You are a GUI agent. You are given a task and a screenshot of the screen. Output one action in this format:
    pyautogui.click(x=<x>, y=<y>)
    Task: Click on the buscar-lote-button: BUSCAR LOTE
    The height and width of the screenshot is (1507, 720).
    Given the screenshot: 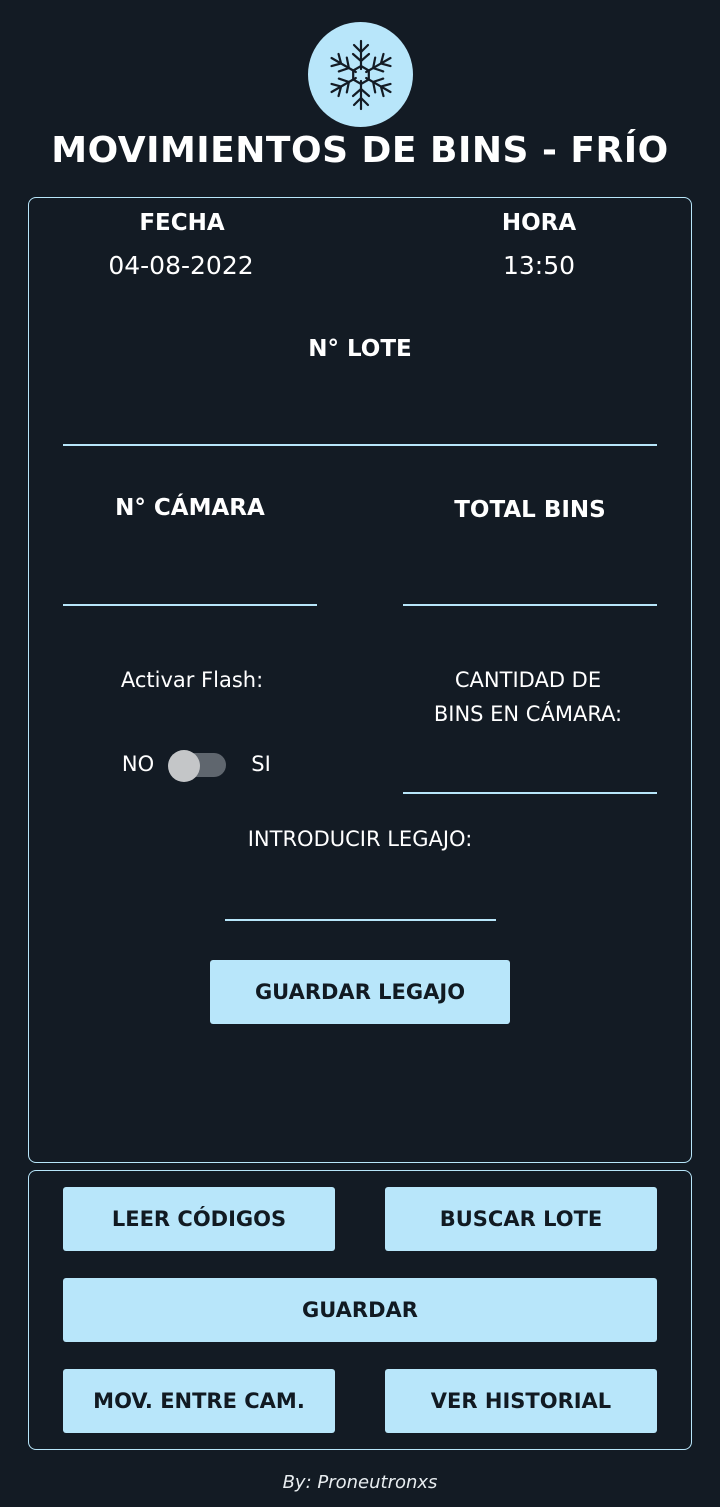 What is the action you would take?
    pyautogui.click(x=521, y=1219)
    